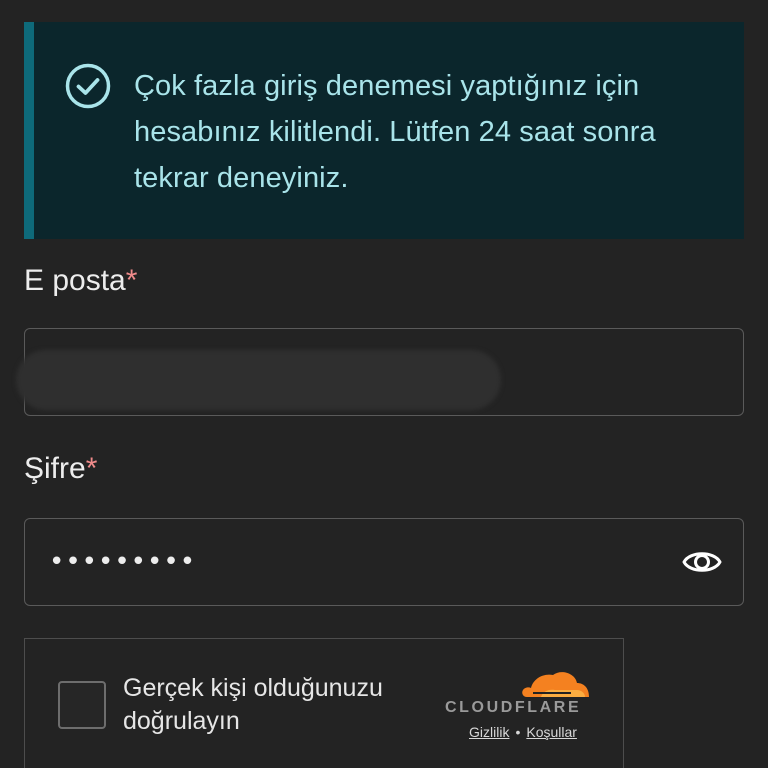 The height and width of the screenshot is (768, 768). Describe the element at coordinates (513, 707) in the screenshot. I see `cloudflare-wordmark: CLOUDFLARE` at that location.